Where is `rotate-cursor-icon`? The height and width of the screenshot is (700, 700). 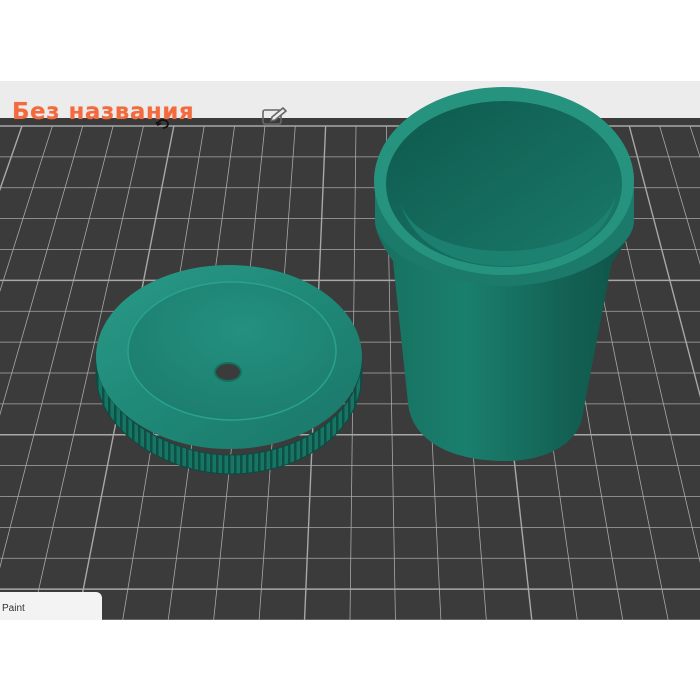
rotate-cursor-icon is located at coordinates (163, 123).